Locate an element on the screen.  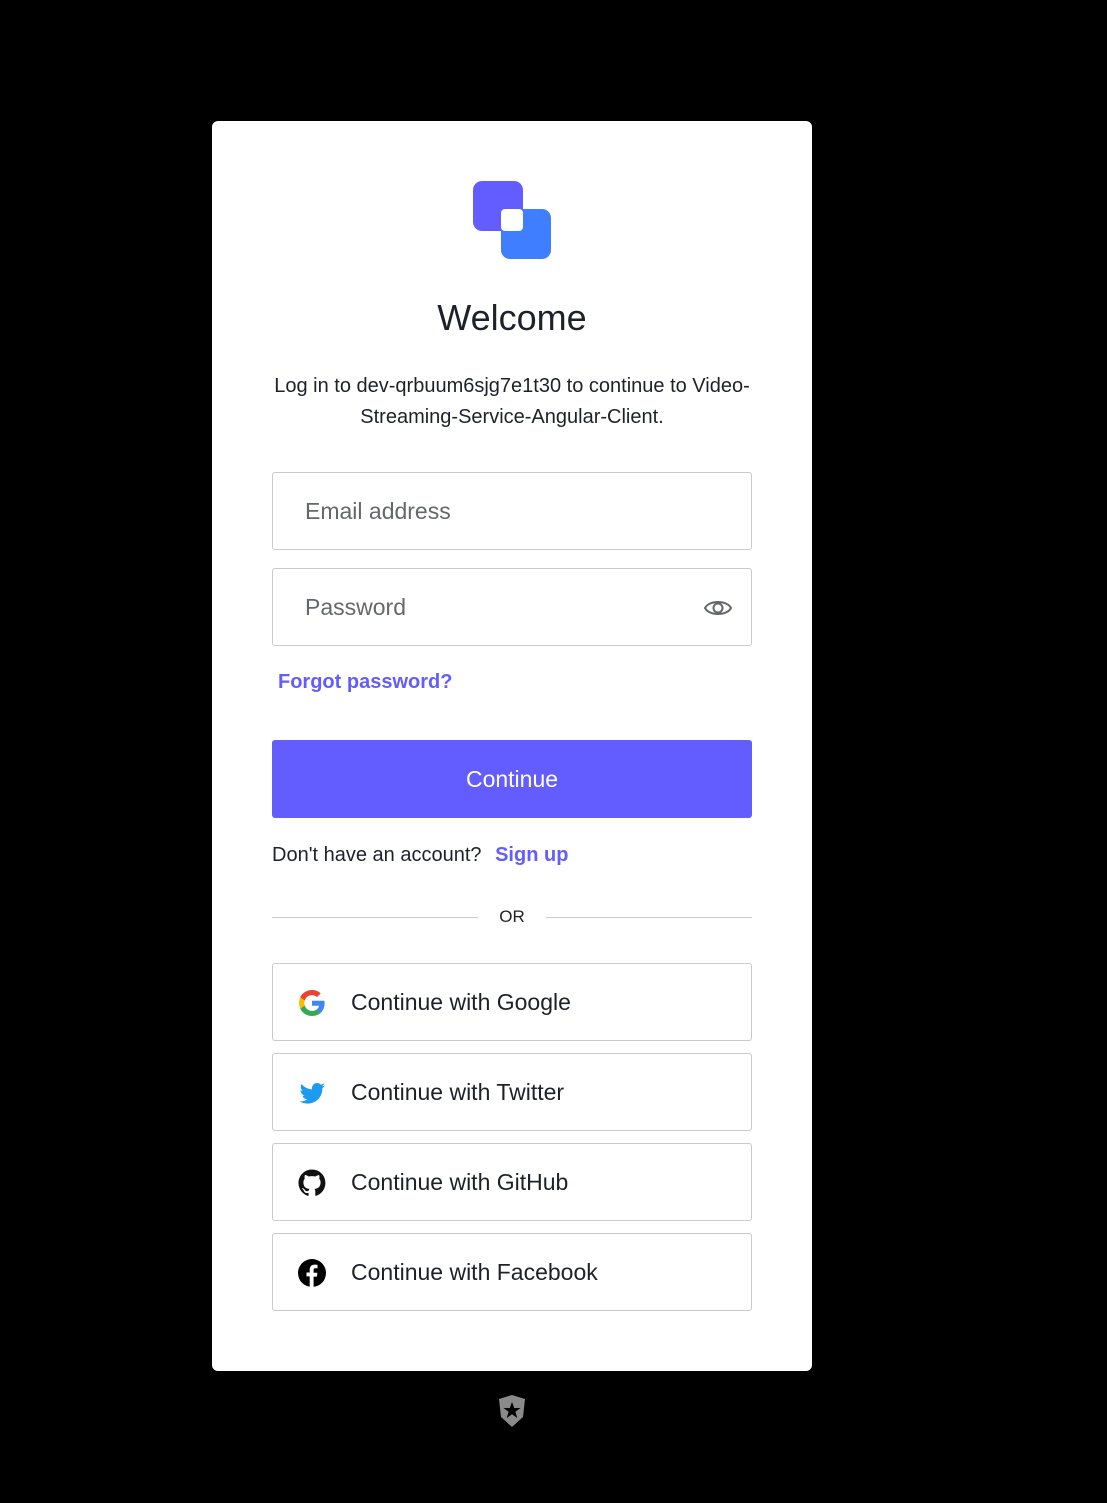
or-divider: OR is located at coordinates (512, 917).